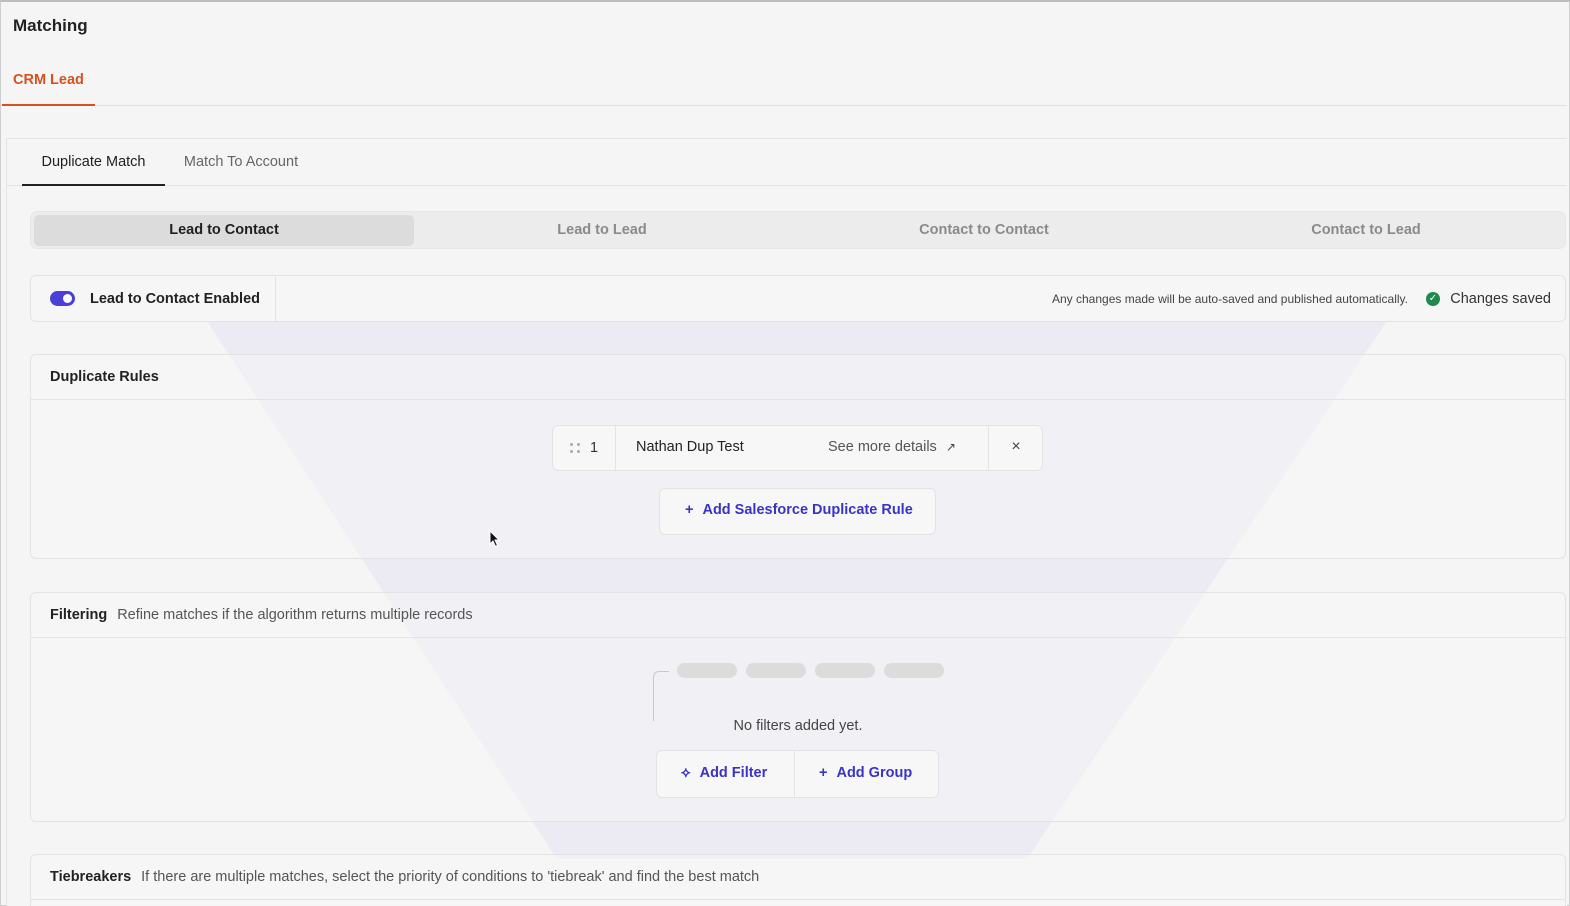 The width and height of the screenshot is (1570, 906). What do you see at coordinates (797, 448) in the screenshot?
I see `duplicate-rule-item: 1 Nathan Dup Test See more details ↗ ×` at bounding box center [797, 448].